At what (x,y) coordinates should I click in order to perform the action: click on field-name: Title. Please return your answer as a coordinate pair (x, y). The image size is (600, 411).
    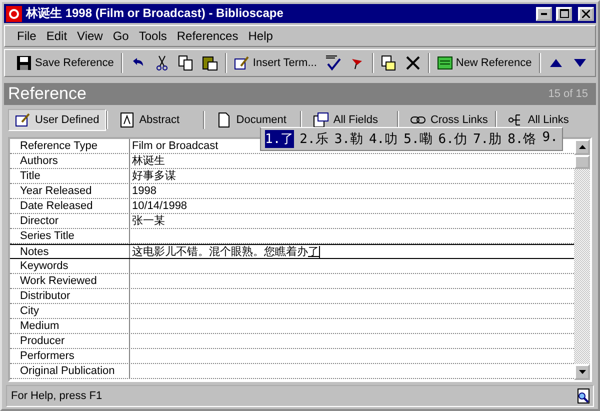
    Looking at the image, I should click on (70, 176).